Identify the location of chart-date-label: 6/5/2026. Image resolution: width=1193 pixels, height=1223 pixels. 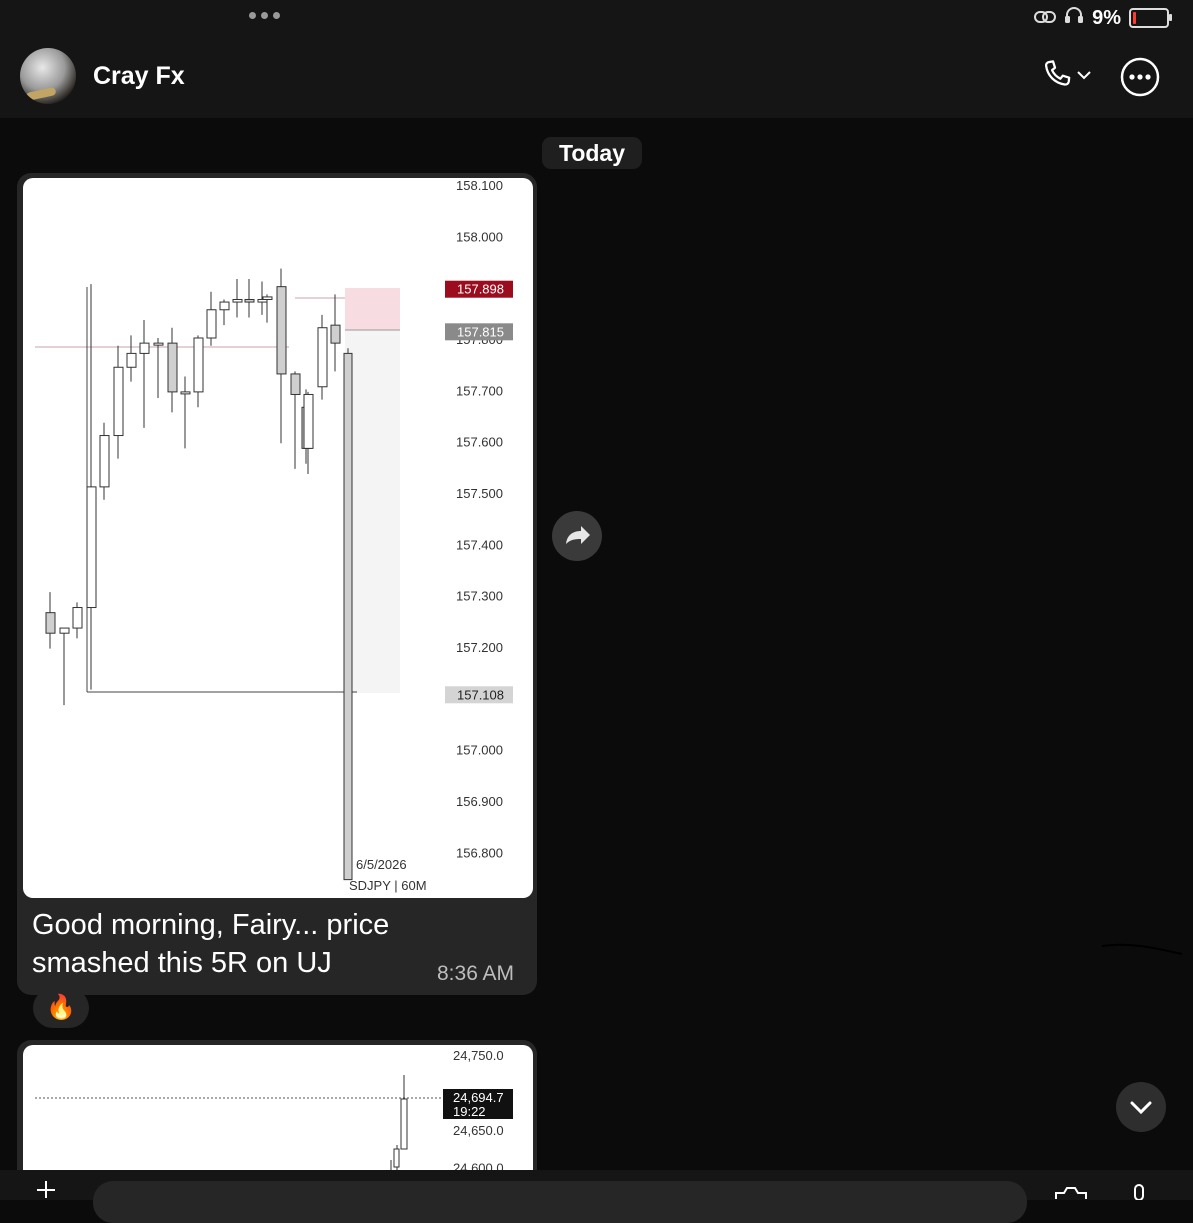
(381, 864).